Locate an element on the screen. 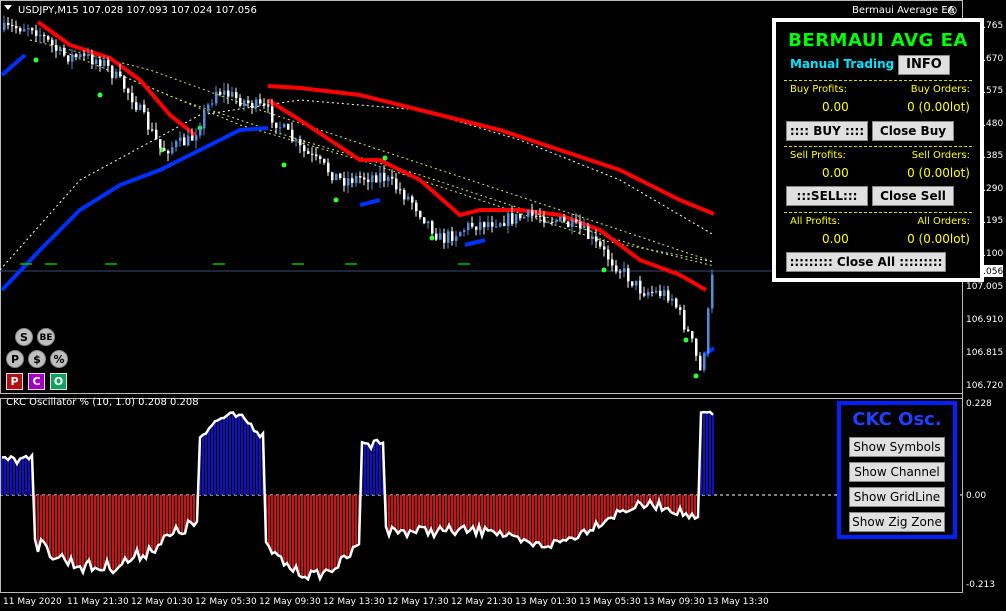 The height and width of the screenshot is (611, 1006). percent-button: % is located at coordinates (59, 359).